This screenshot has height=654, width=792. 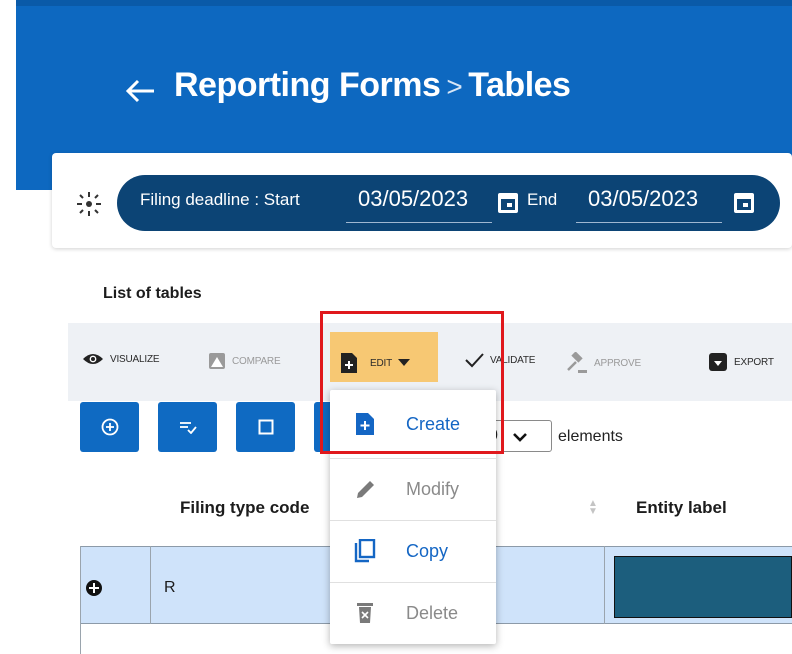 I want to click on menu-item-copy: Copy, so click(x=413, y=550).